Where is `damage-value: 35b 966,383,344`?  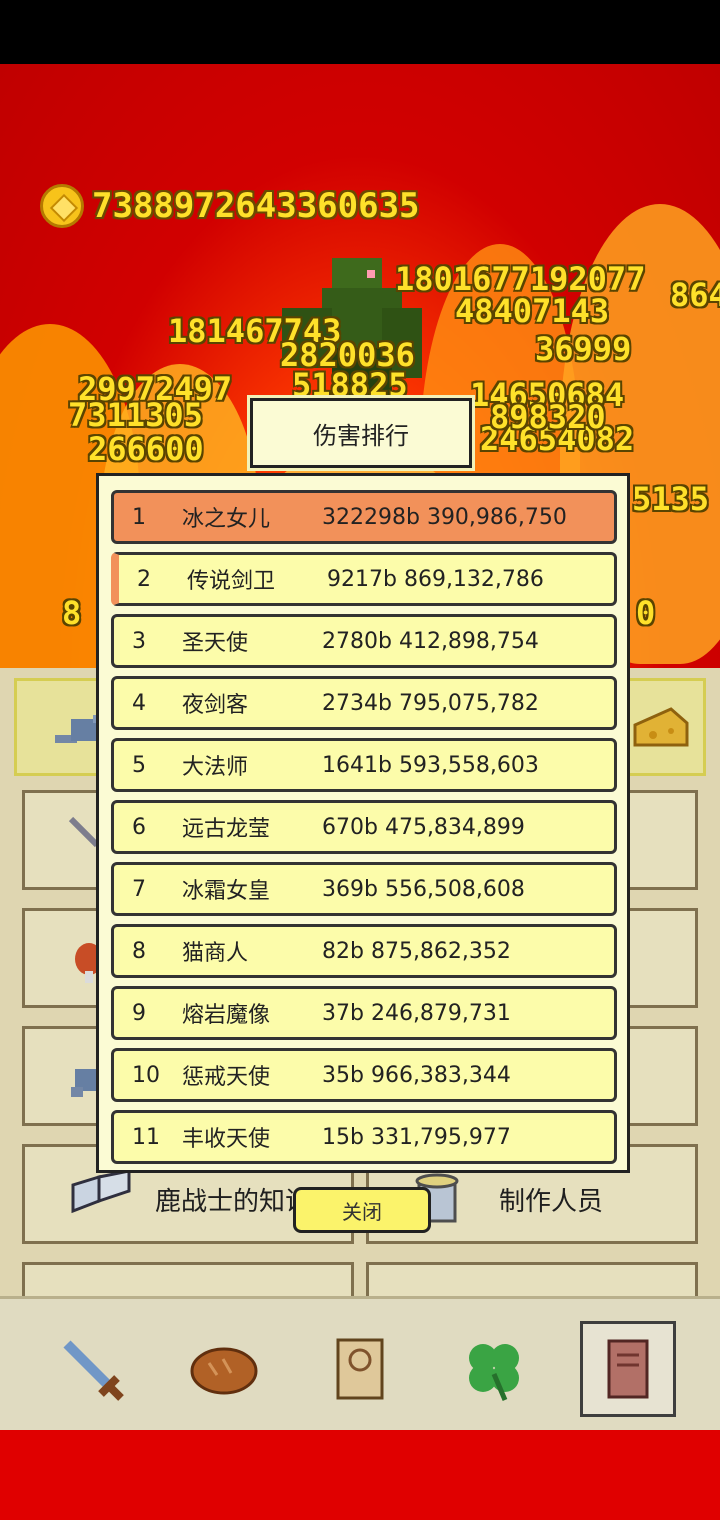 damage-value: 35b 966,383,344 is located at coordinates (416, 1075).